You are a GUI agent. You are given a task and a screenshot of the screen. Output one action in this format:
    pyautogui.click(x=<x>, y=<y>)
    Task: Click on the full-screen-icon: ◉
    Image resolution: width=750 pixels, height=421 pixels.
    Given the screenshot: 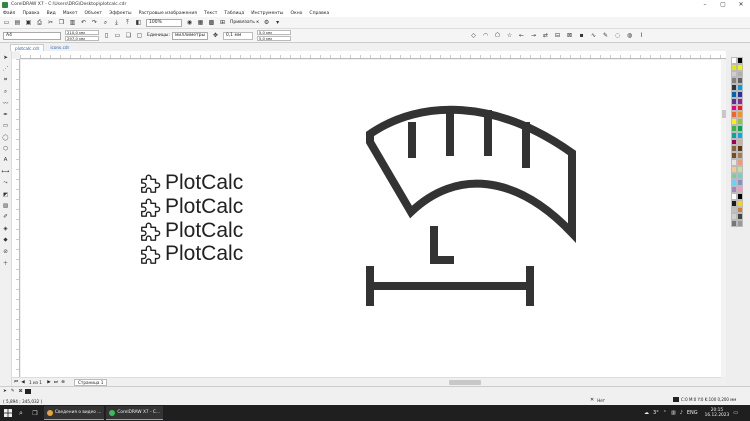 What is the action you would take?
    pyautogui.click(x=189, y=22)
    